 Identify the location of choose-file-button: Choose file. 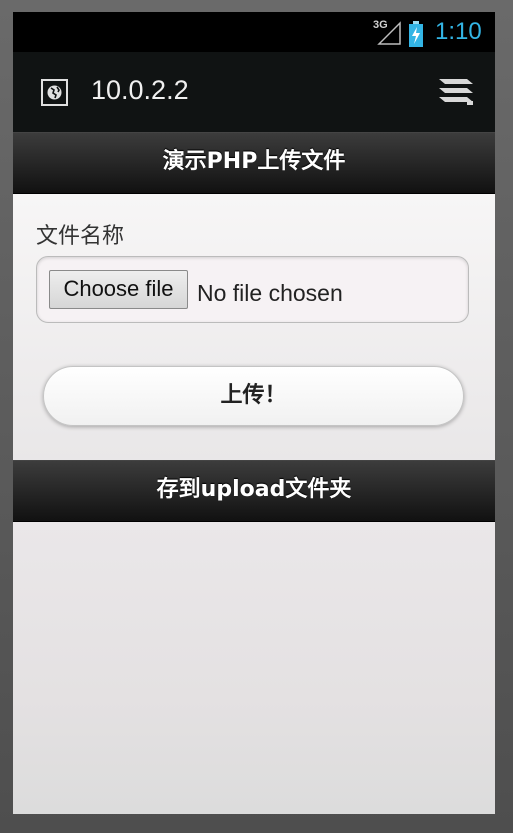
(118, 289).